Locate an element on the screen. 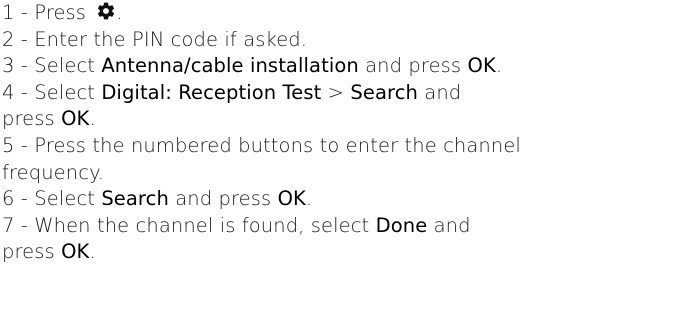  step-7-continuation: press OK. is located at coordinates (344, 252).